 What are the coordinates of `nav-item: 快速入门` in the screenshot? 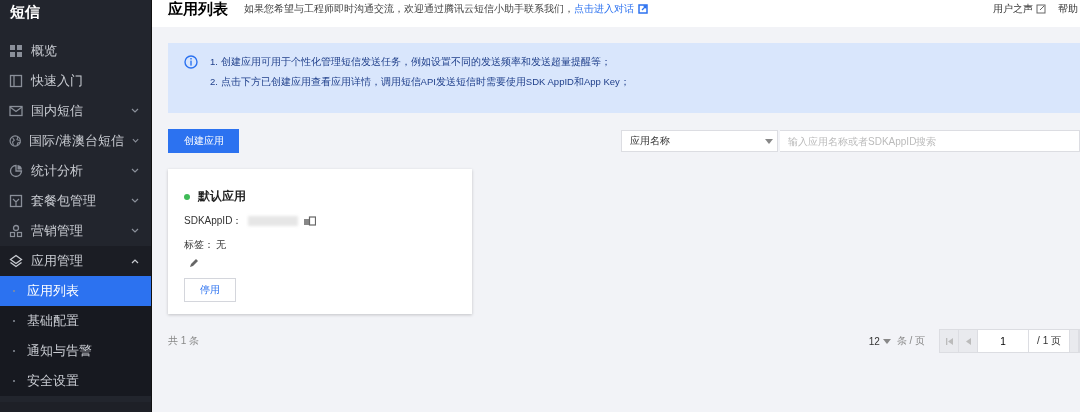 It's located at (75, 81).